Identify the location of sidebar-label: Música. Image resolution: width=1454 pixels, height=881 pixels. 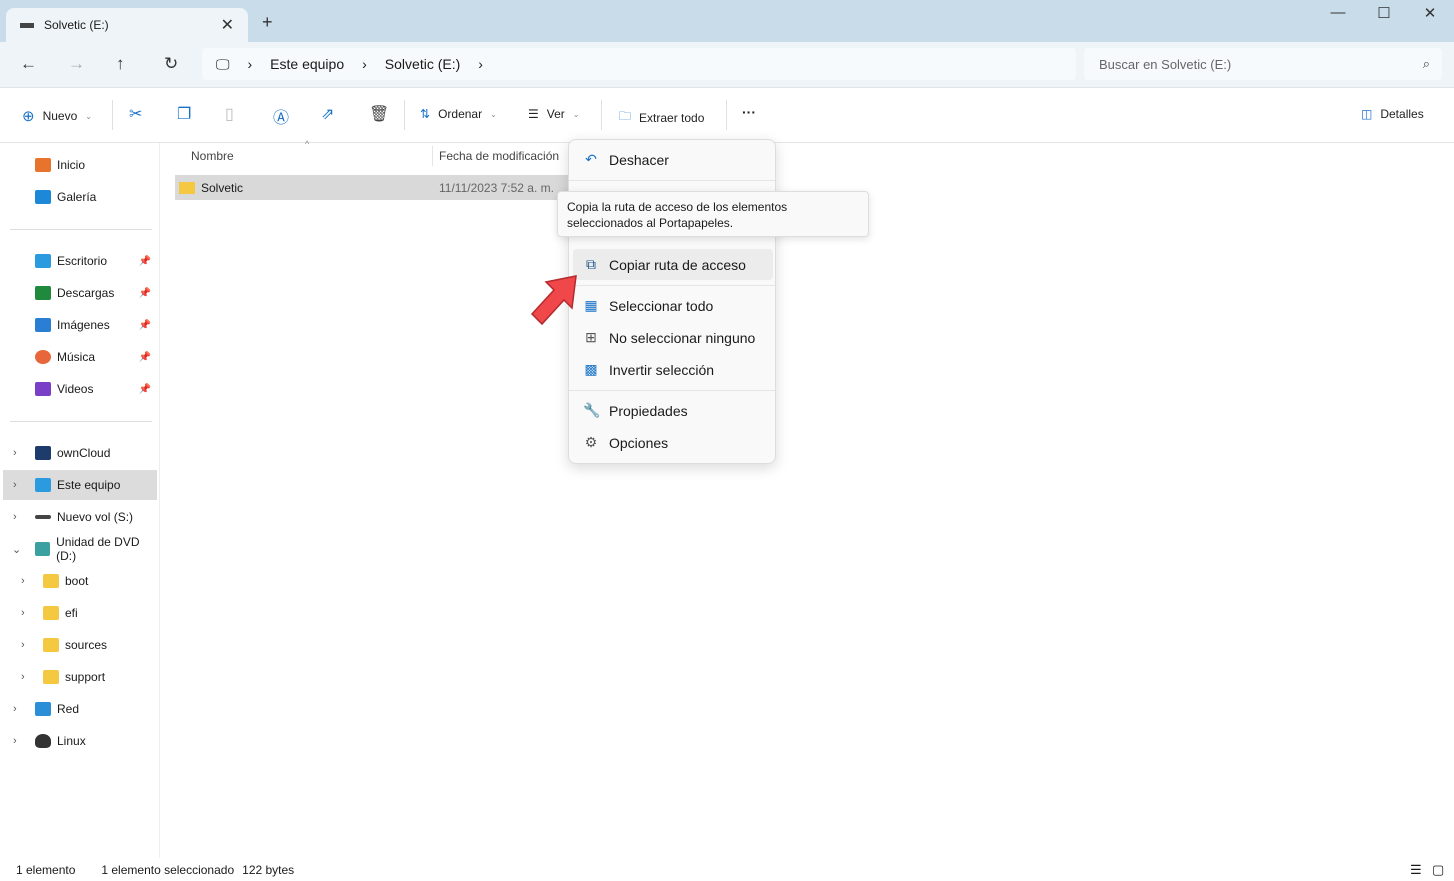
(76, 357).